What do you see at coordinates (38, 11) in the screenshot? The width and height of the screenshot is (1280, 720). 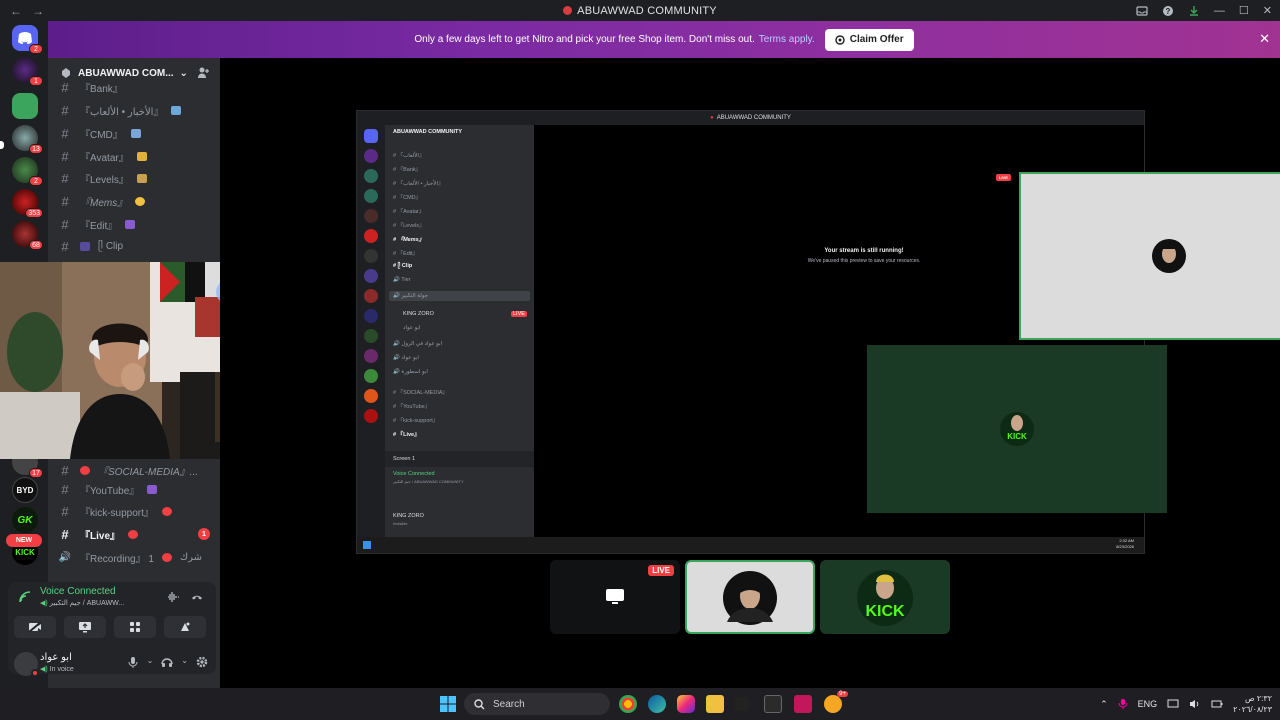 I see `forward-button: →` at bounding box center [38, 11].